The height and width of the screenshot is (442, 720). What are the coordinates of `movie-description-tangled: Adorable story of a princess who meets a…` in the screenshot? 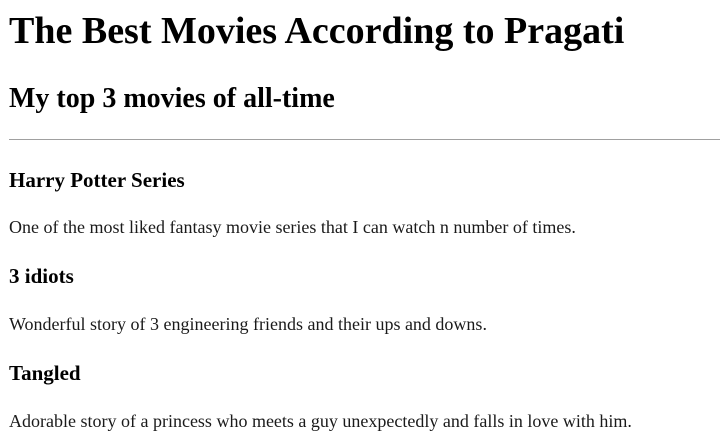 It's located at (320, 421).